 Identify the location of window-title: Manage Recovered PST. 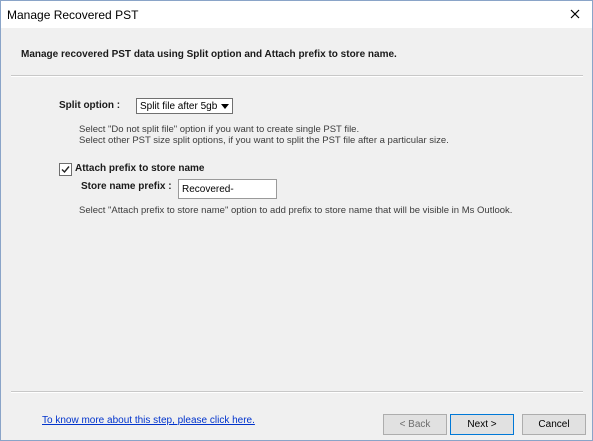
(73, 15).